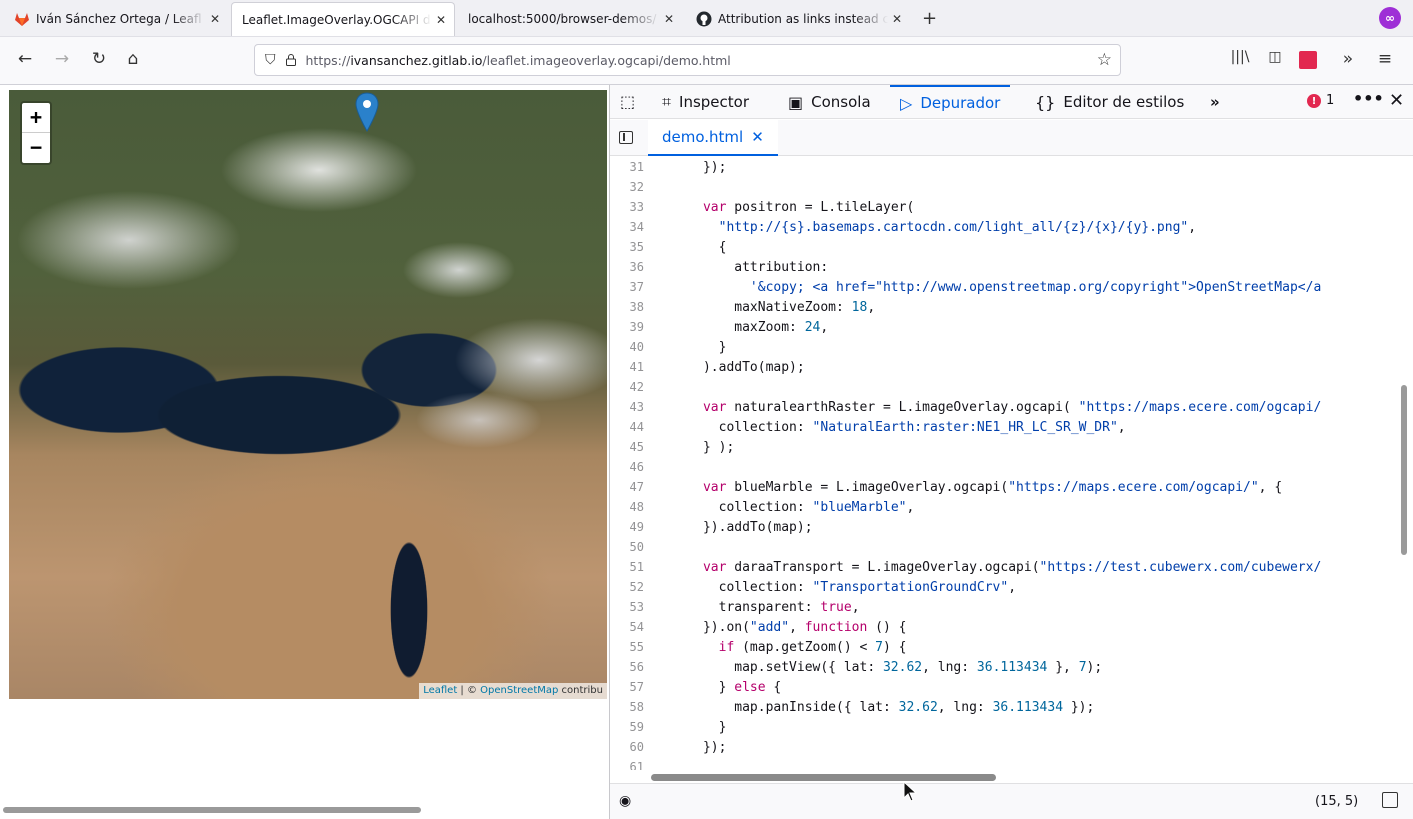 The height and width of the screenshot is (819, 1413). I want to click on code-line: 46, so click(1005, 467).